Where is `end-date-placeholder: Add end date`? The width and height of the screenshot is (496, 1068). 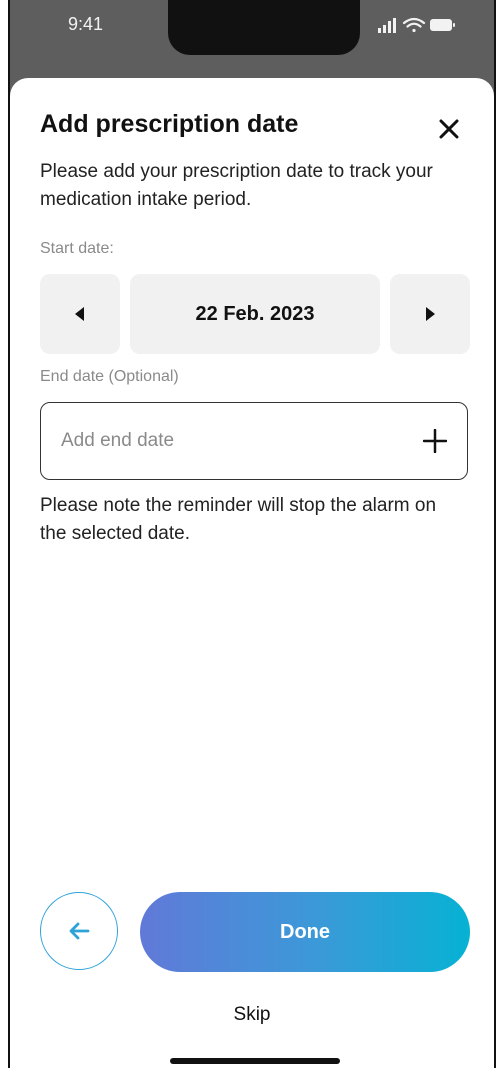 end-date-placeholder: Add end date is located at coordinates (118, 440).